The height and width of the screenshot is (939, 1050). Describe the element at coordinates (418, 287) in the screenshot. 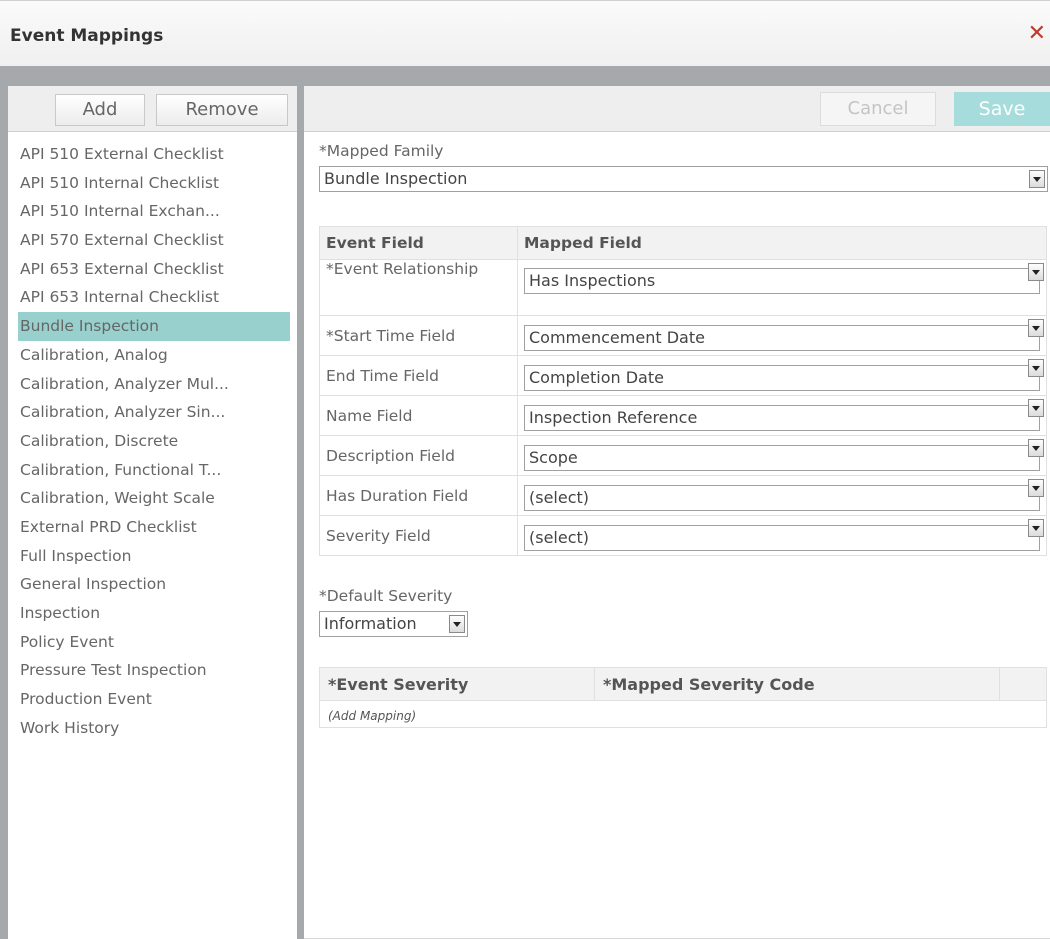

I see `event-field-name: *Event Relationship` at that location.